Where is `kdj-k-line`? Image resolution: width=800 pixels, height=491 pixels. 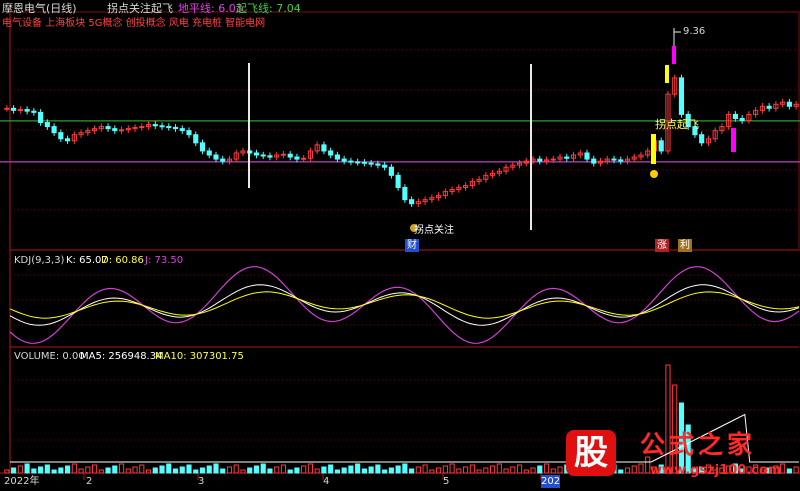
kdj-k-line is located at coordinates (404, 305).